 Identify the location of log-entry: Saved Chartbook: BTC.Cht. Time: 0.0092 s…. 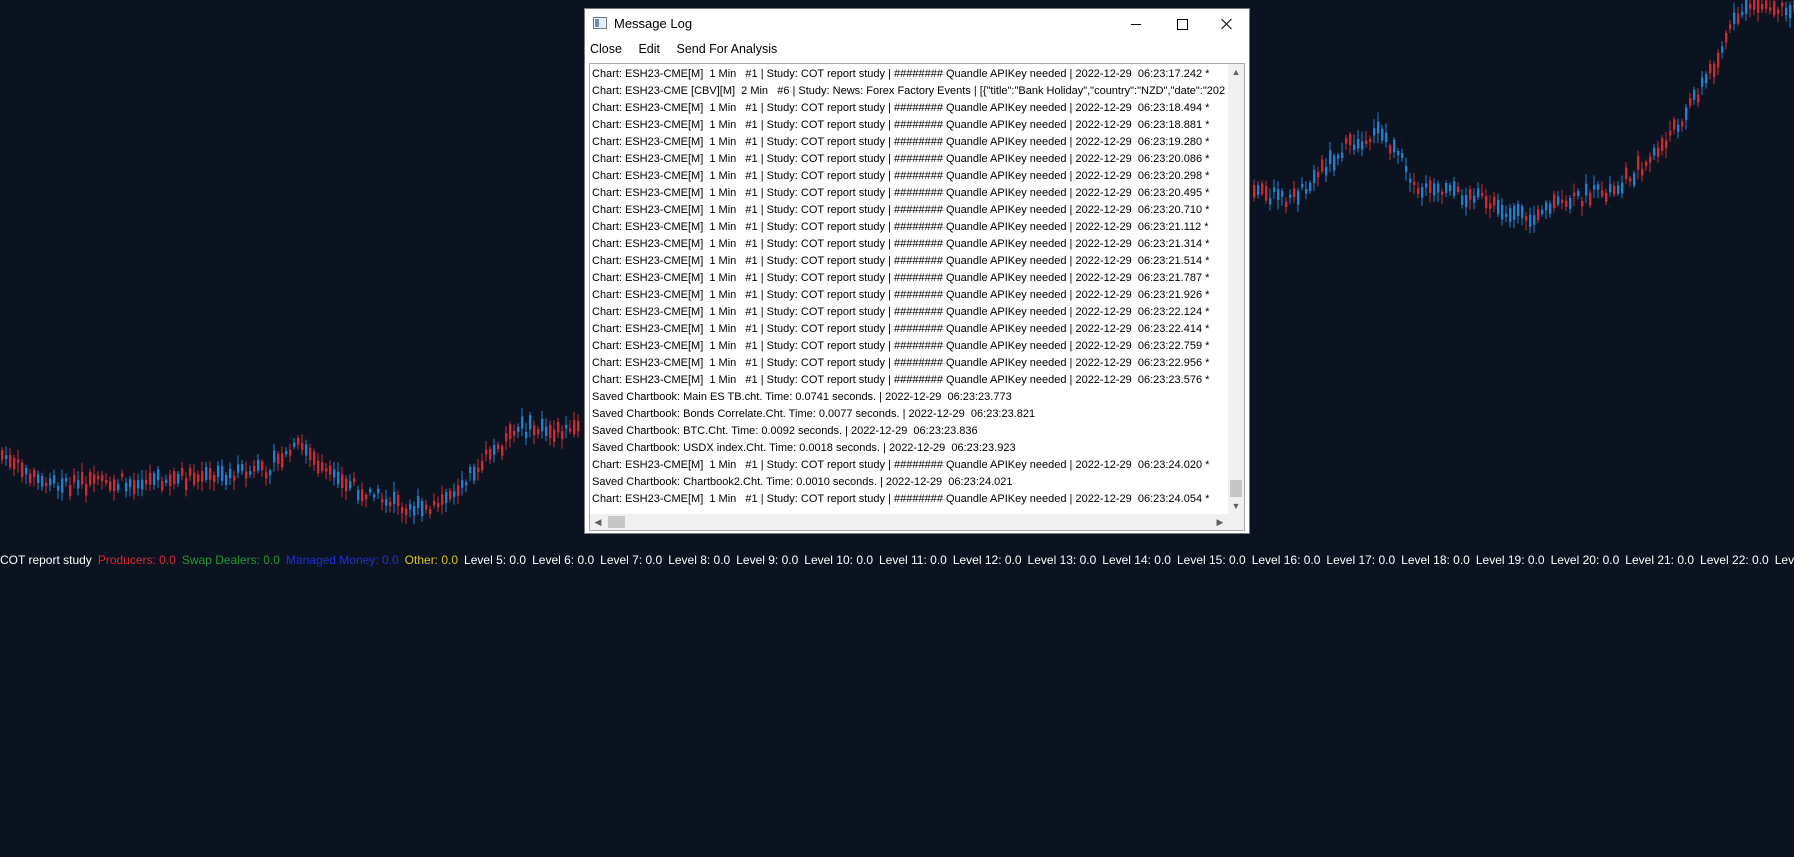
(910, 431).